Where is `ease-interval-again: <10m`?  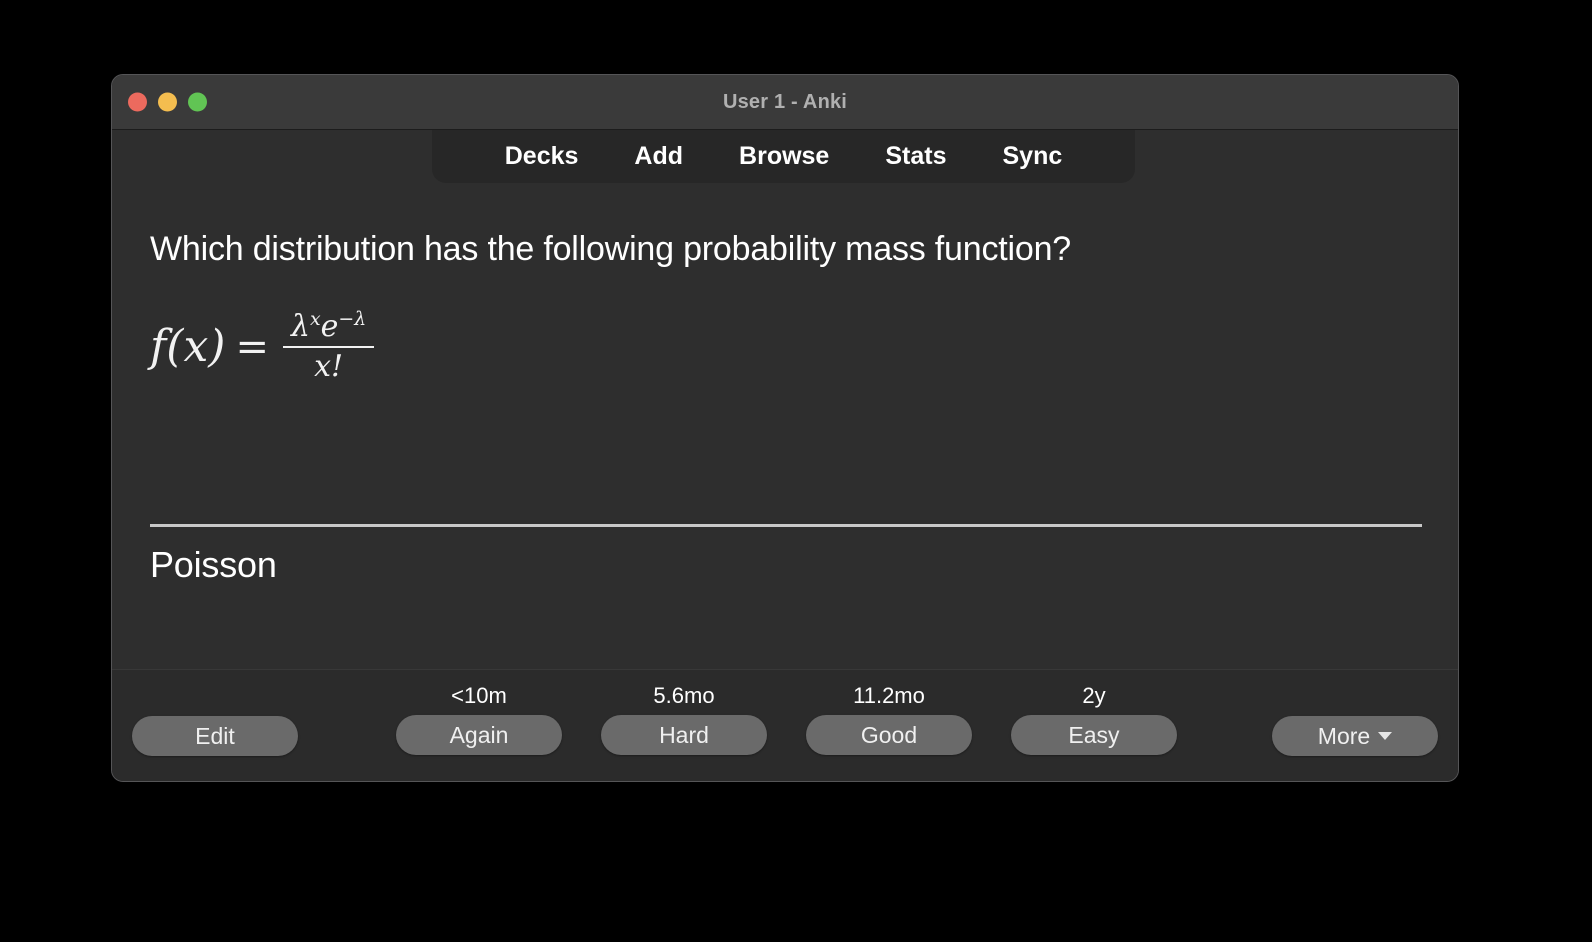 ease-interval-again: <10m is located at coordinates (479, 695).